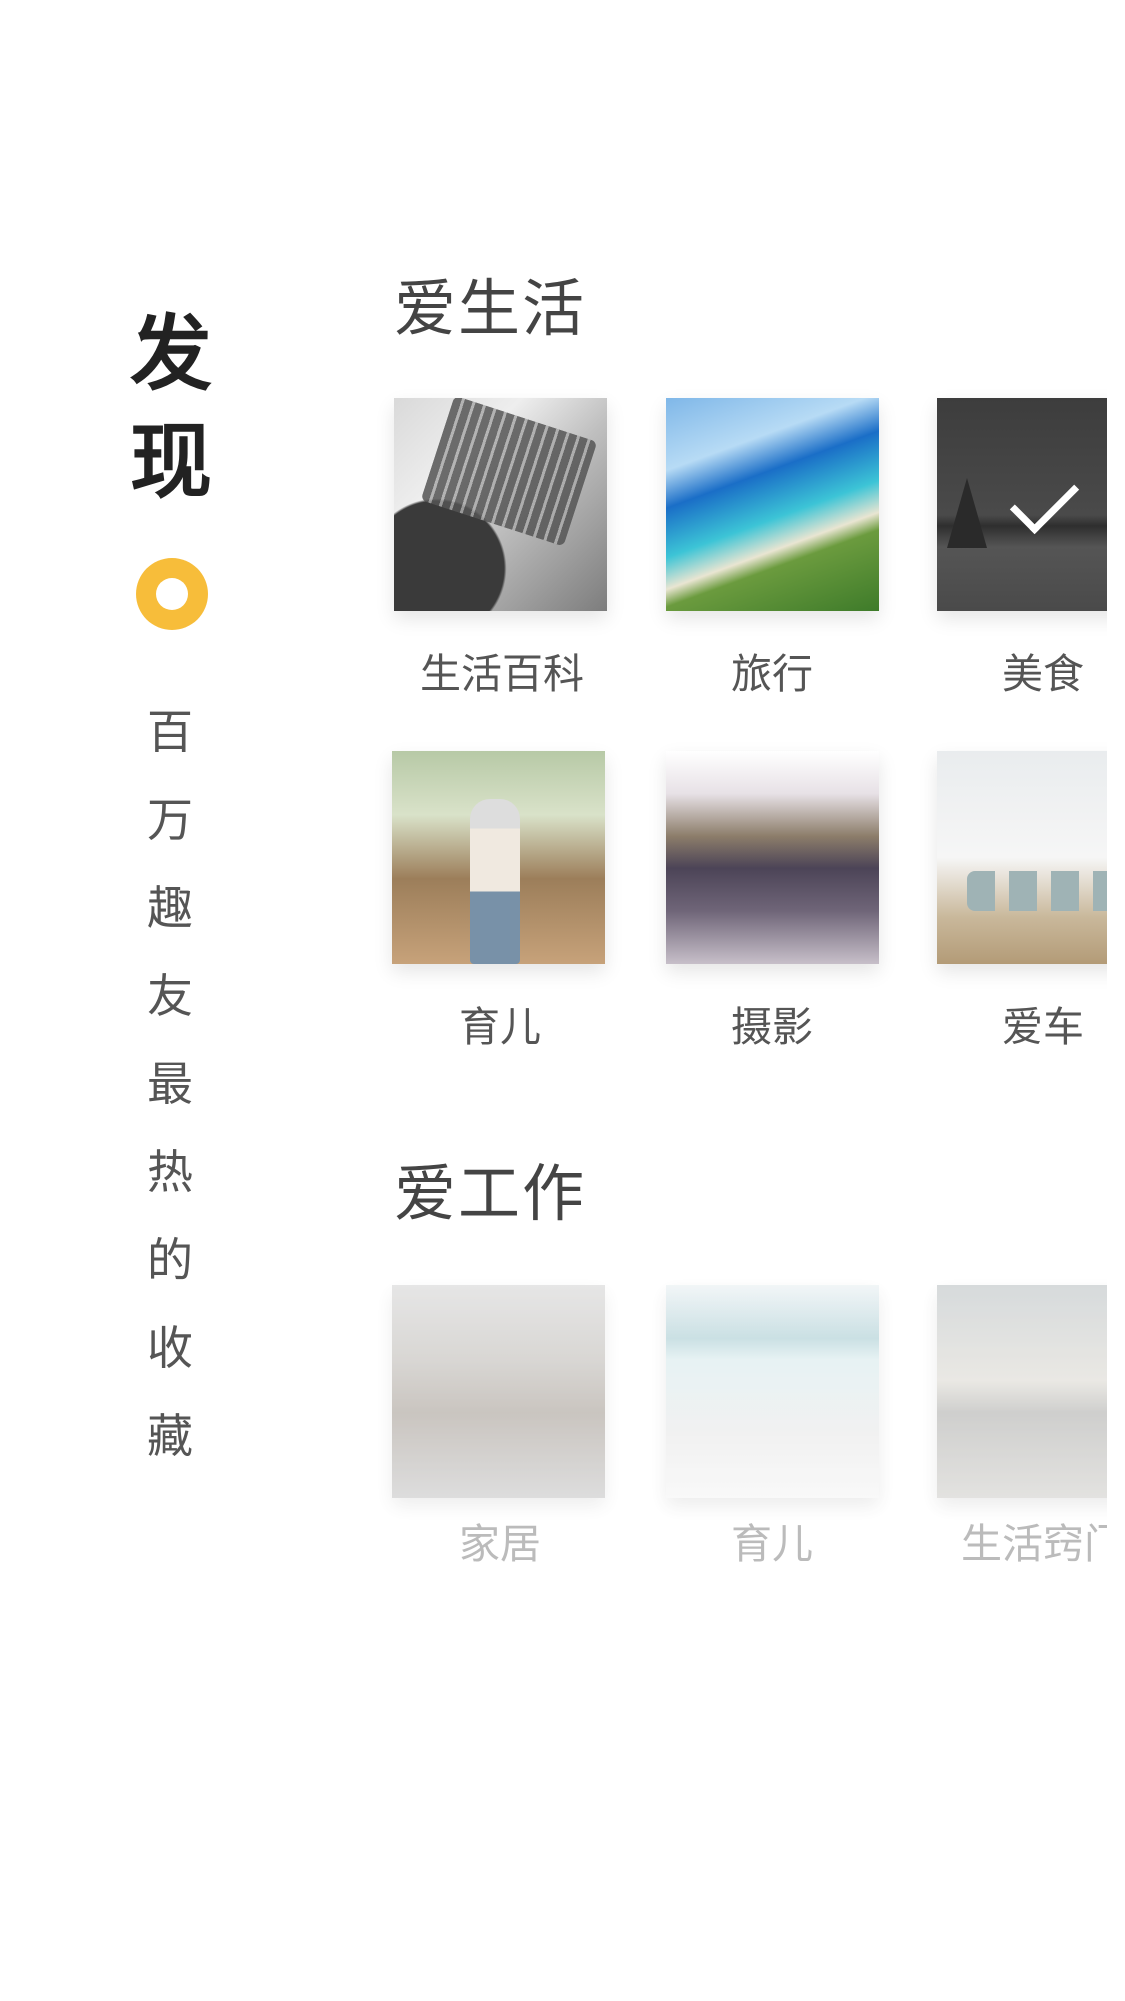  I want to click on category-tile-home, so click(498, 1391).